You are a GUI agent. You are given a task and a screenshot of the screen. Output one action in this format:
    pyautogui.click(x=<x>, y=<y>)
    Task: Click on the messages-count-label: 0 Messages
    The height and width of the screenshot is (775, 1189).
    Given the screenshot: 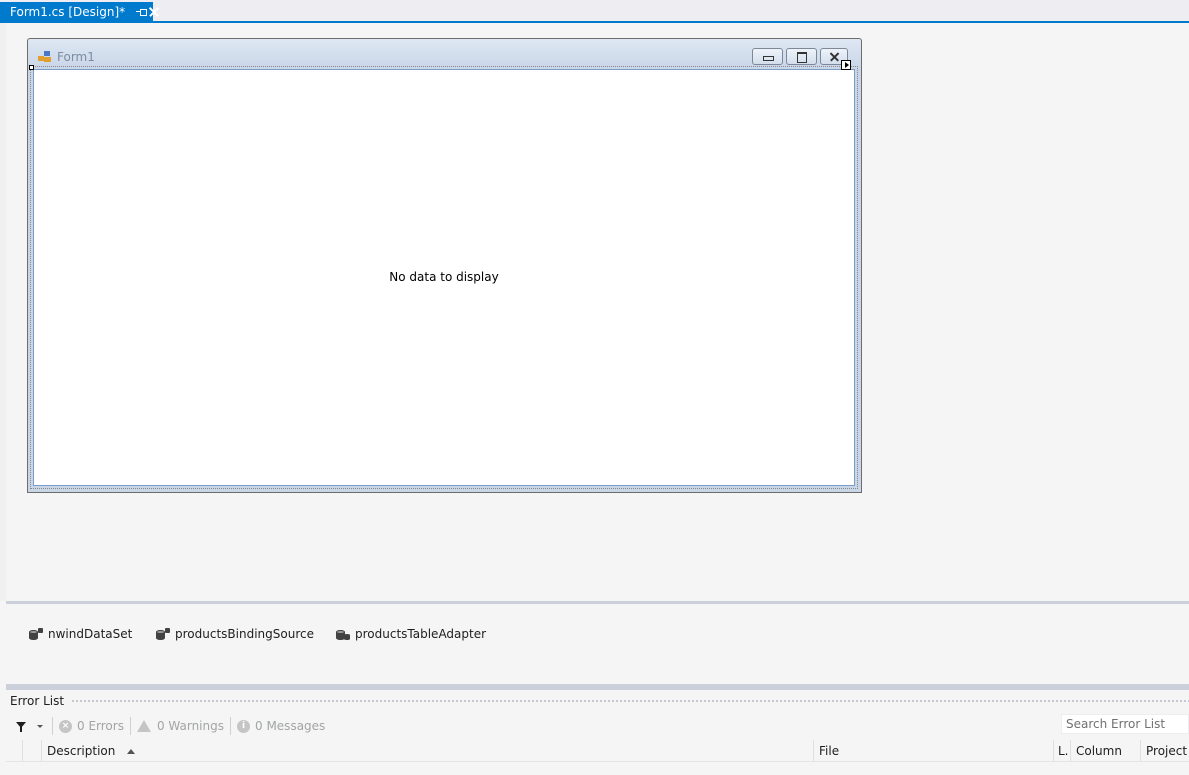 What is the action you would take?
    pyautogui.click(x=290, y=726)
    